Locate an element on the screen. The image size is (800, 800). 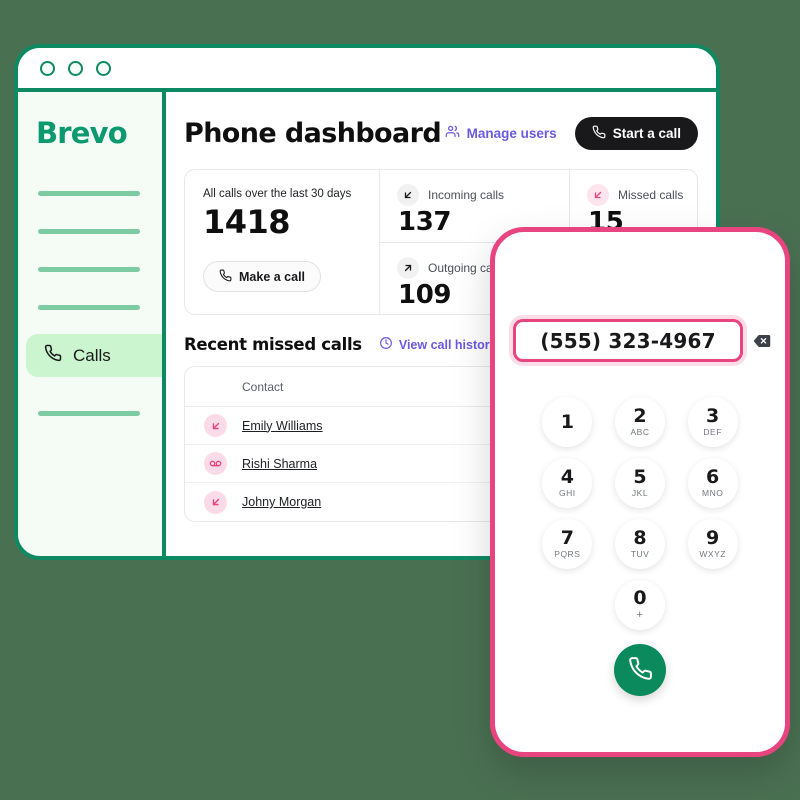
dial-key-2: 2 ABC is located at coordinates (639, 422).